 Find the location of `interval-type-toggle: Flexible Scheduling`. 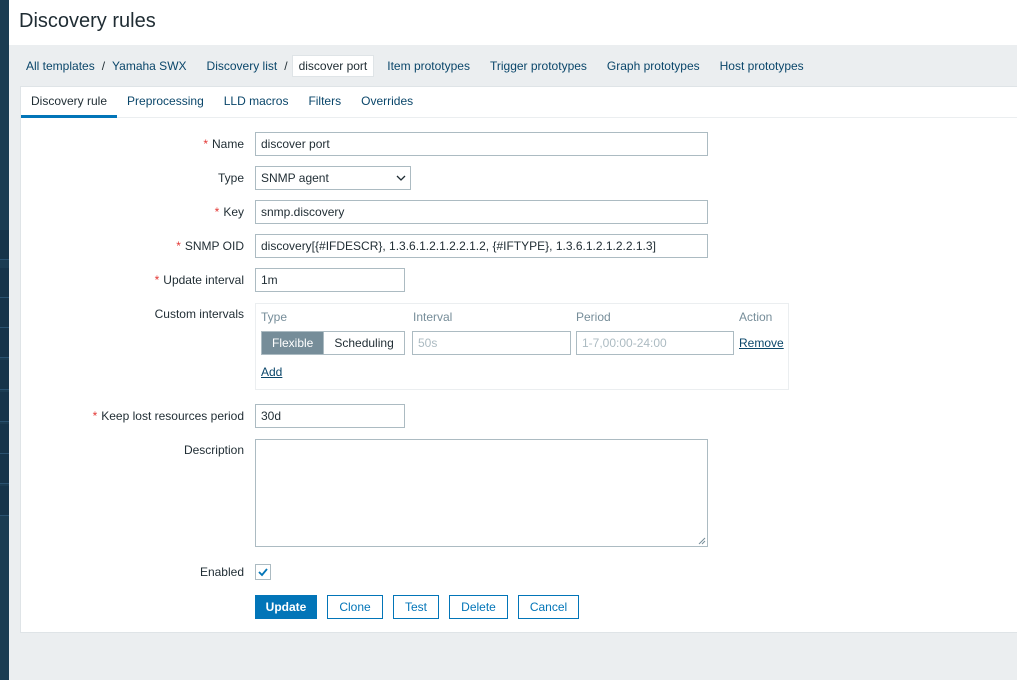

interval-type-toggle: Flexible Scheduling is located at coordinates (333, 343).